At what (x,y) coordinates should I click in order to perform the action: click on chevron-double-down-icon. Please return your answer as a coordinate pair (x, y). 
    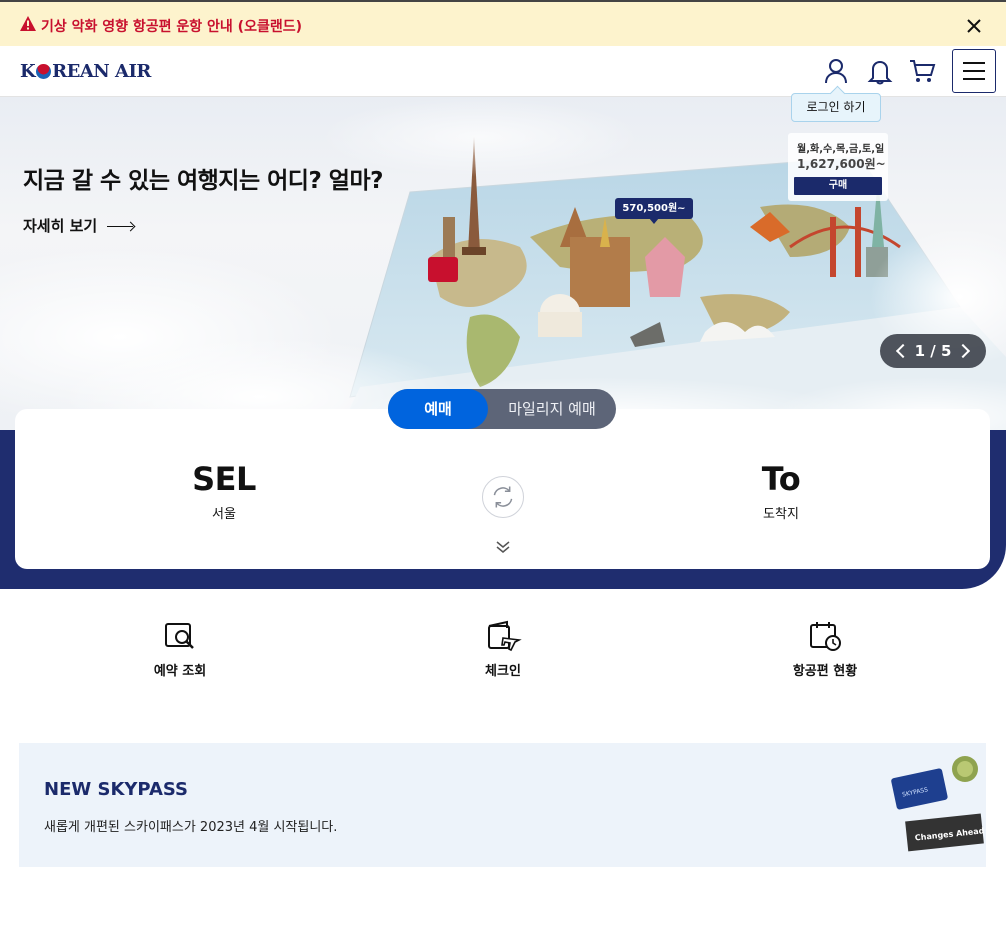
    Looking at the image, I should click on (503, 547).